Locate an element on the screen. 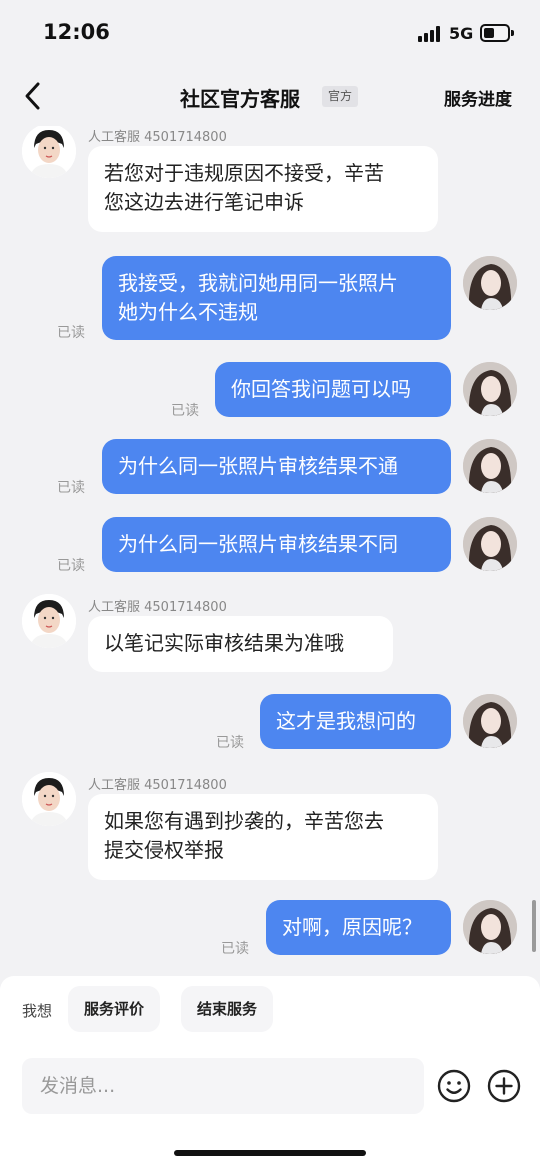  signal-icon is located at coordinates (430, 34).